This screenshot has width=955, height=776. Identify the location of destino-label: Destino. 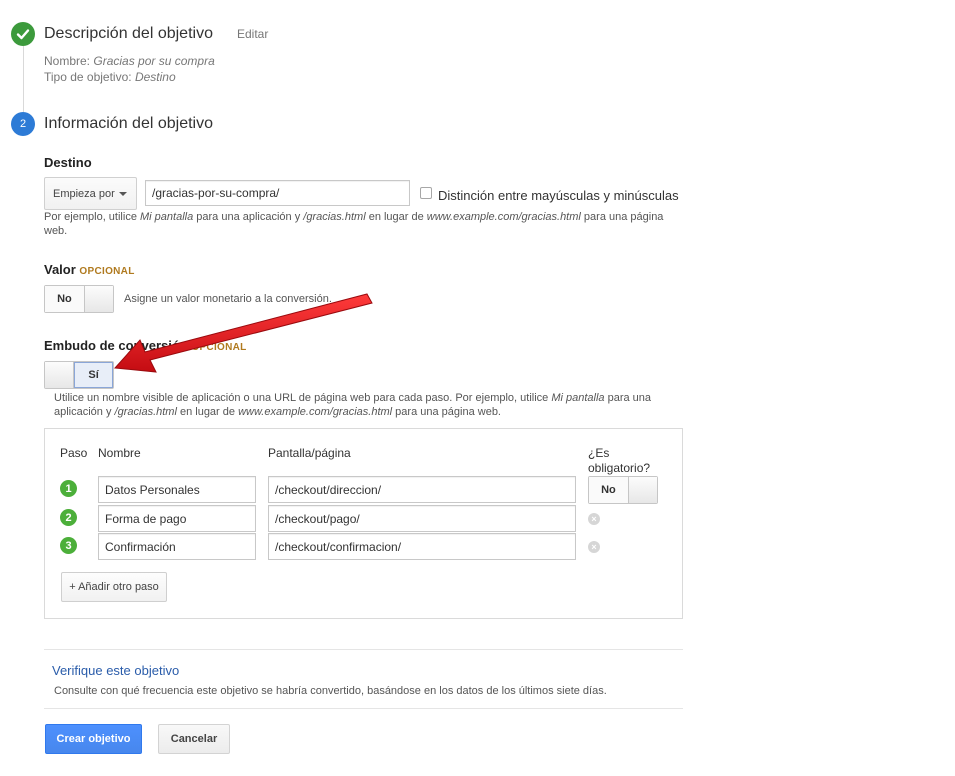
(68, 162).